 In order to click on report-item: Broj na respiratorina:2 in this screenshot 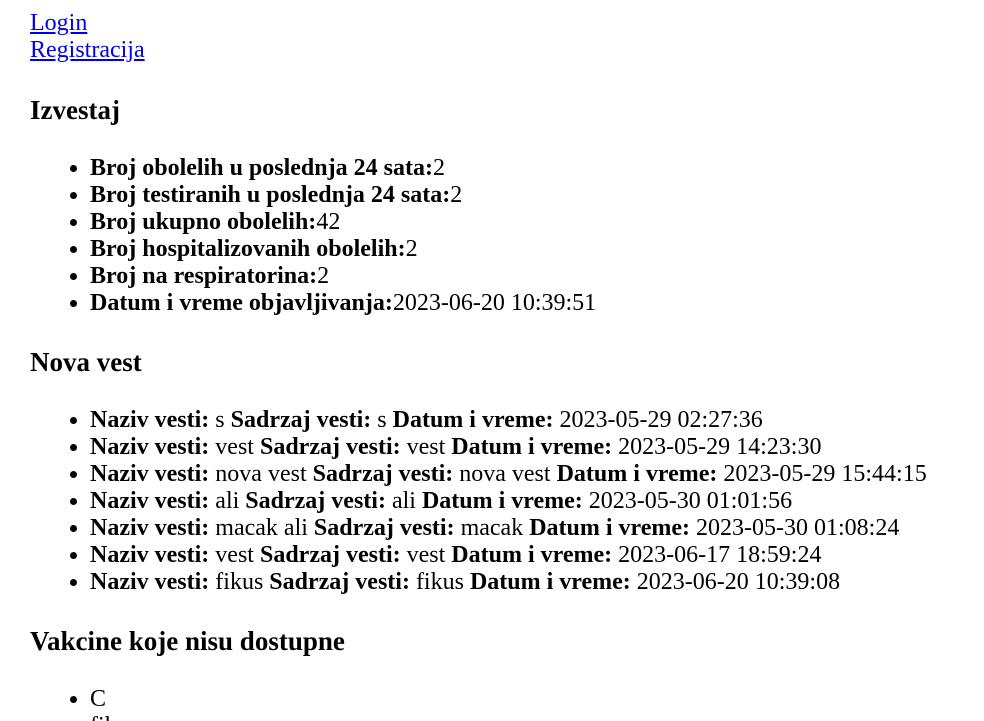, I will do `click(537, 276)`.